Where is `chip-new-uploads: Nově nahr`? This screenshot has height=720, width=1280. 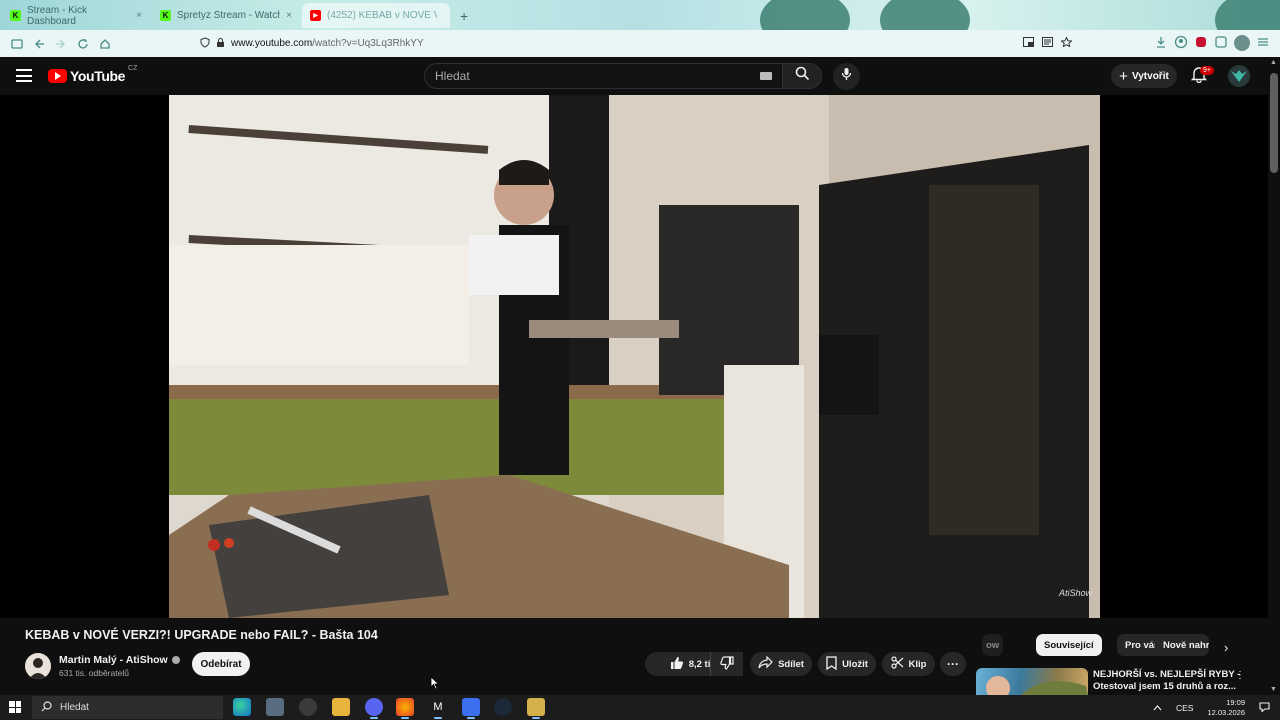
chip-new-uploads: Nově nahr is located at coordinates (1182, 645).